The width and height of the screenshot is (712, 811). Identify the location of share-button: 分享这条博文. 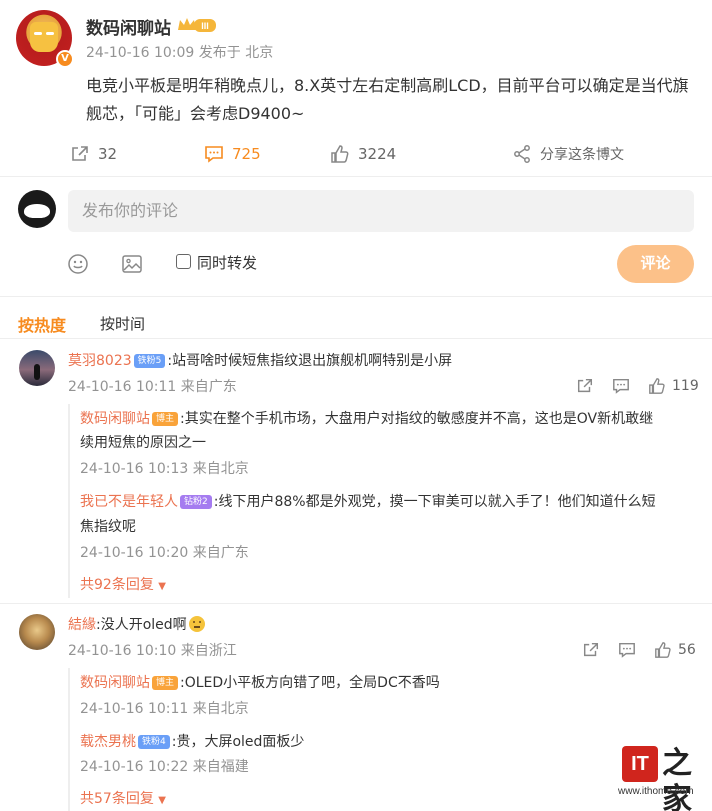
(568, 154).